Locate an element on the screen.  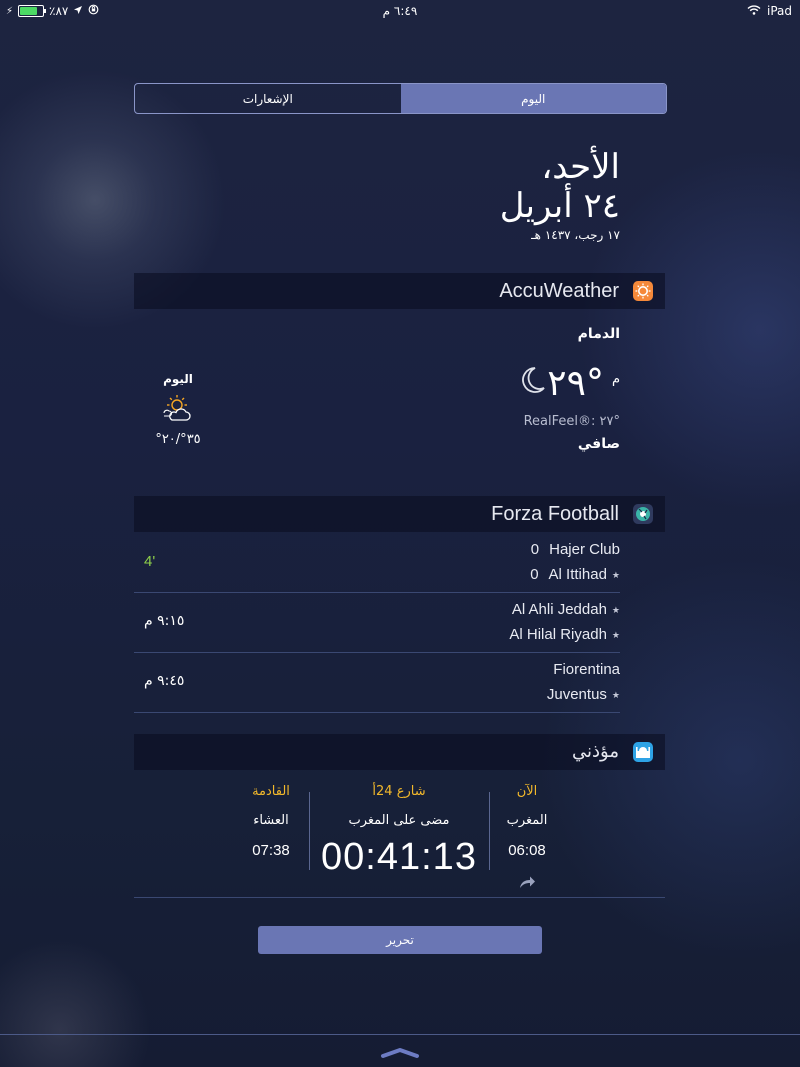
next-prayer: القادمة العشاء 07:38 is located at coordinates (271, 821).